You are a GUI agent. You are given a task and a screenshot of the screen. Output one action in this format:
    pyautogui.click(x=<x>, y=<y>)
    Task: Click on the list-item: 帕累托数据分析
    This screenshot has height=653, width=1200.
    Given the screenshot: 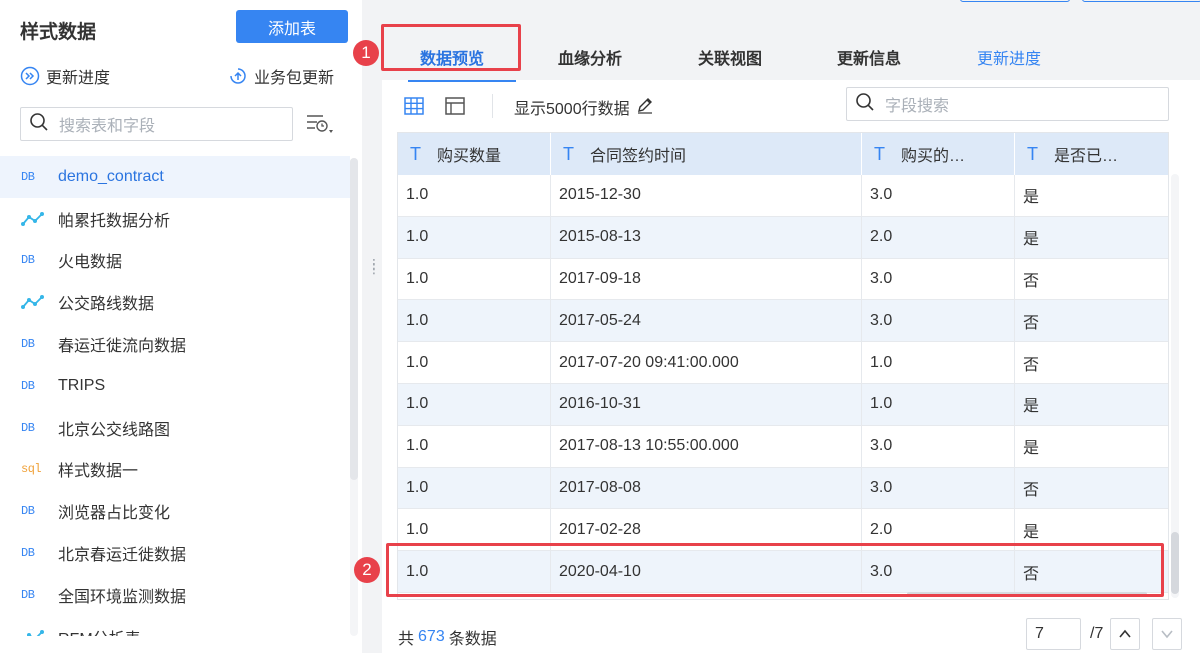 What is the action you would take?
    pyautogui.click(x=175, y=219)
    